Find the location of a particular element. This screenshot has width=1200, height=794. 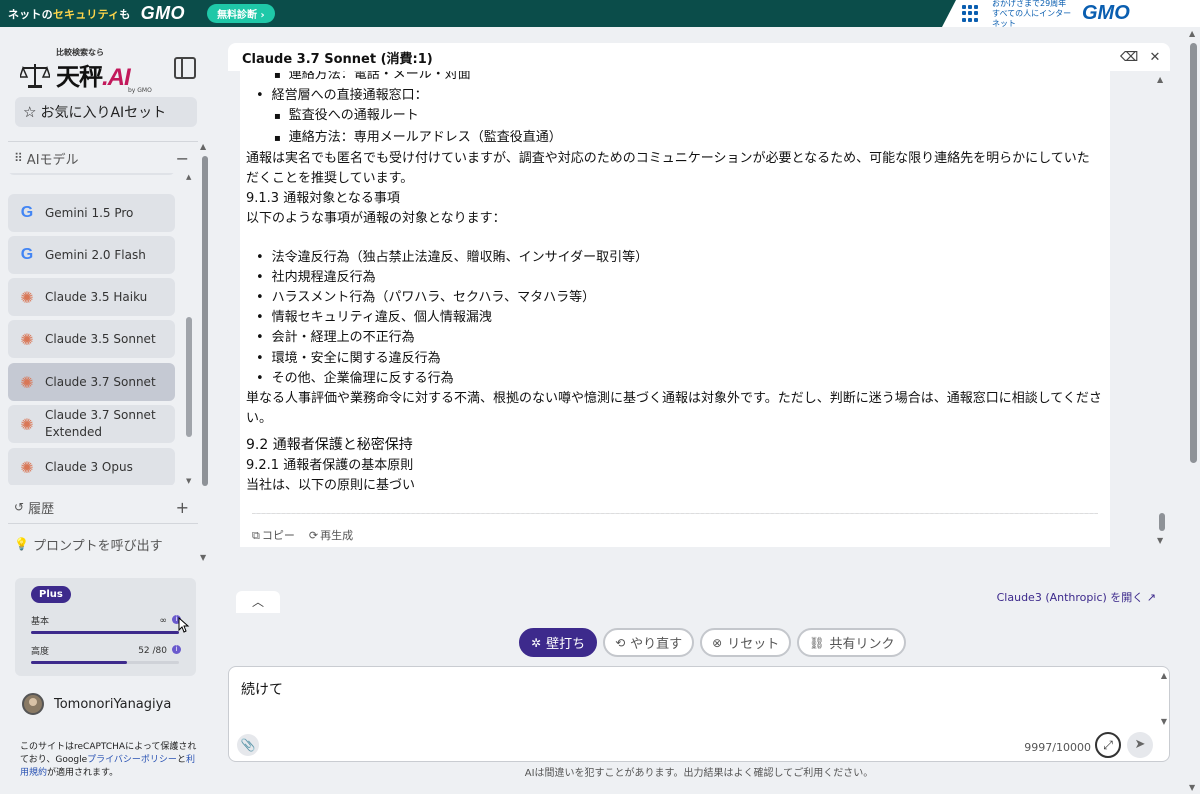

star-icon: ☆ is located at coordinates (30, 112).